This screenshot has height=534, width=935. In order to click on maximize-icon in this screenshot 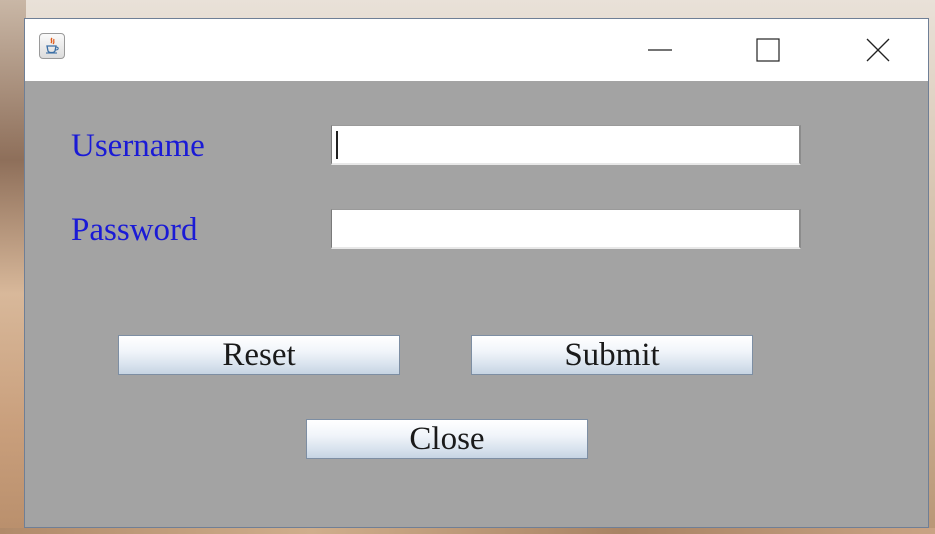, I will do `click(768, 50)`.